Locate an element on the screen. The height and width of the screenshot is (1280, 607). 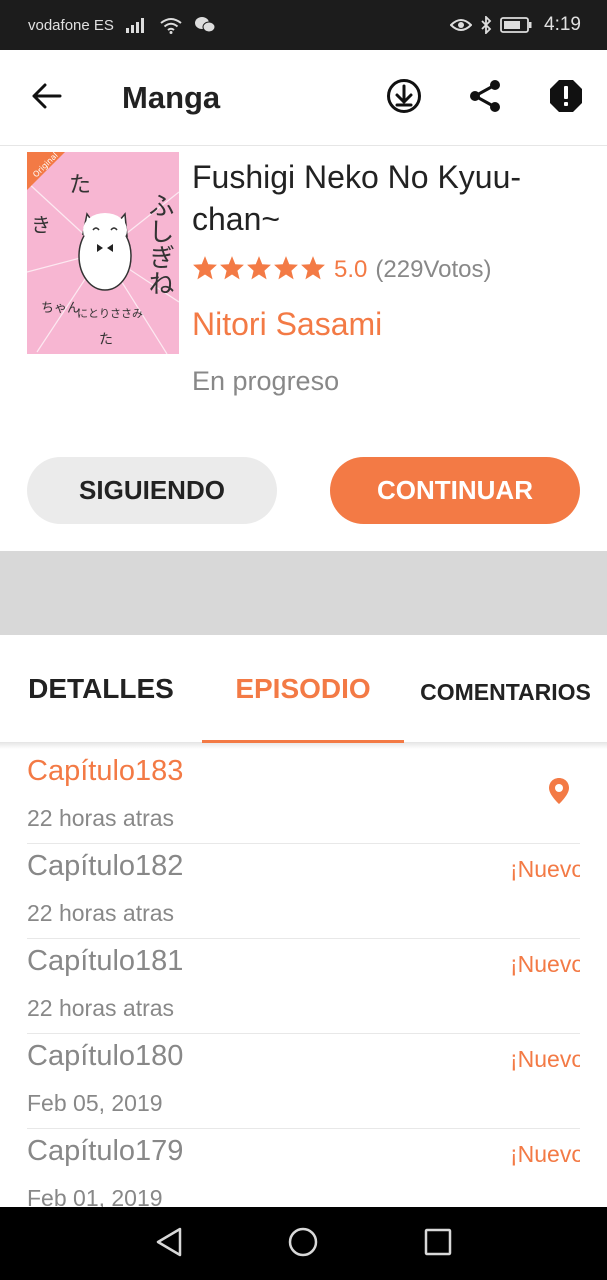
manga-cover: Original ふしぎね た き ちゃん にとりささみ た is located at coordinates (103, 253).